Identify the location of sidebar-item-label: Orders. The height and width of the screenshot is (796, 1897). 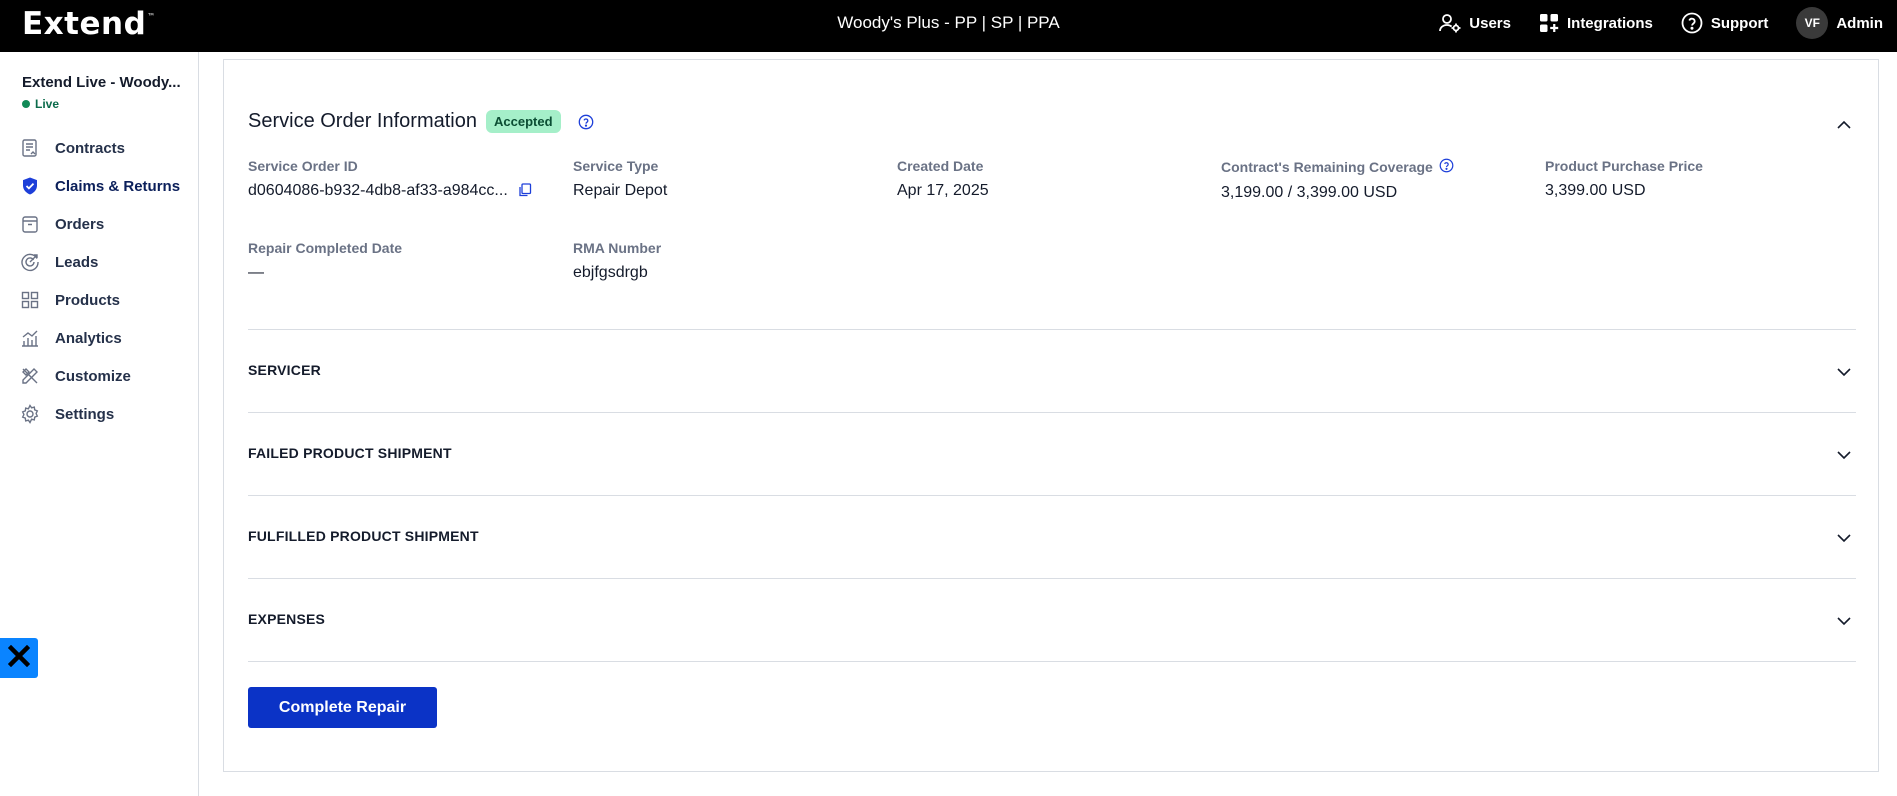
(80, 224).